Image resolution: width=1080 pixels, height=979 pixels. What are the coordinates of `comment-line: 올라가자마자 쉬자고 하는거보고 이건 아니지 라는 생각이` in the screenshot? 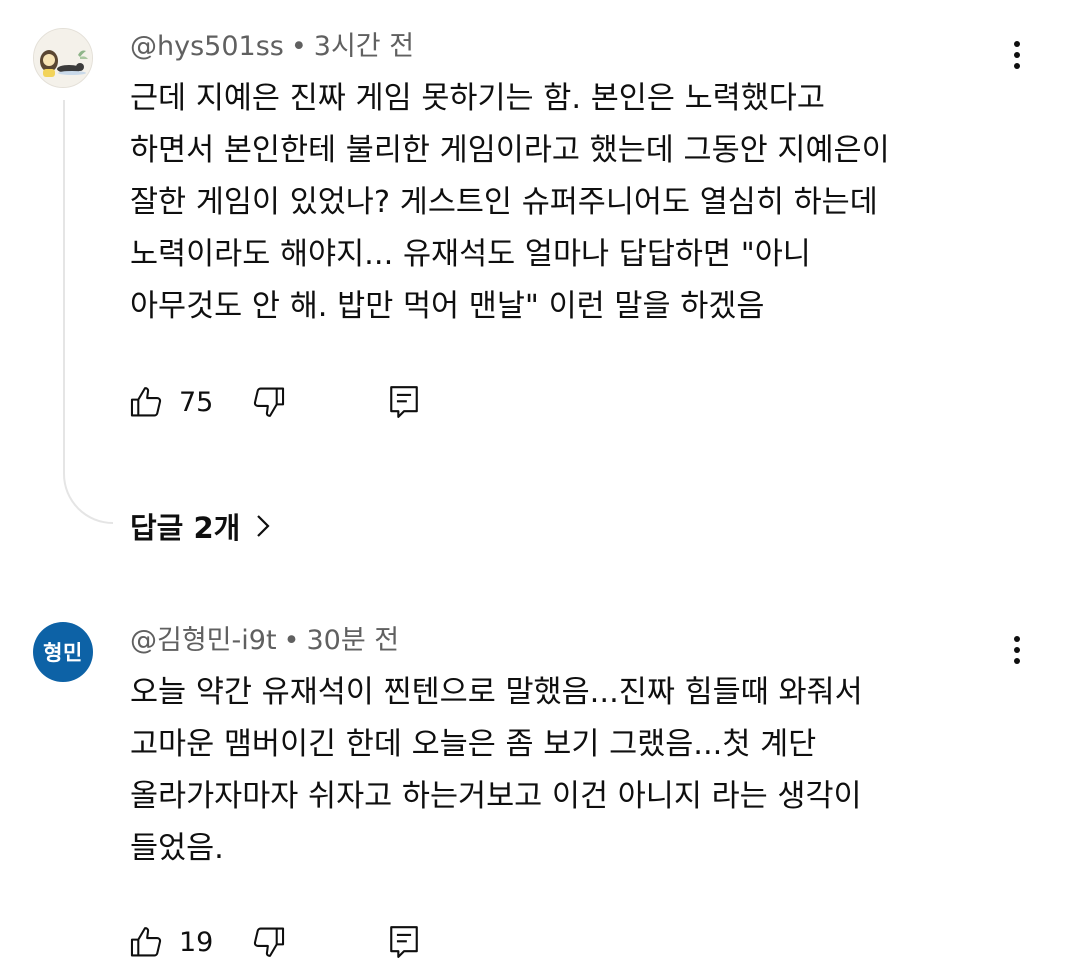 It's located at (496, 796).